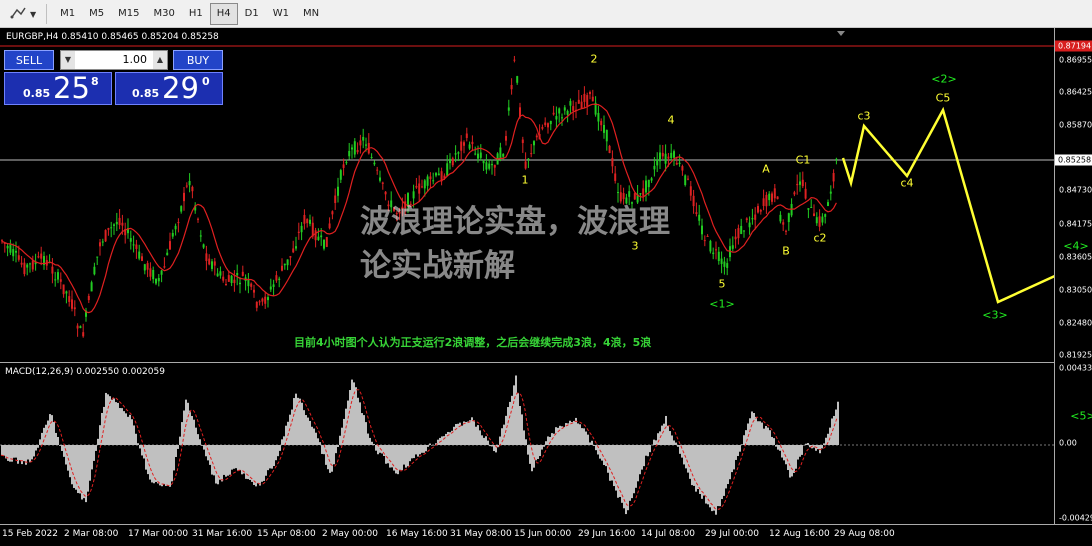 This screenshot has height=546, width=1092. Describe the element at coordinates (311, 14) in the screenshot. I see `timeframe-mn-button: MN` at that location.